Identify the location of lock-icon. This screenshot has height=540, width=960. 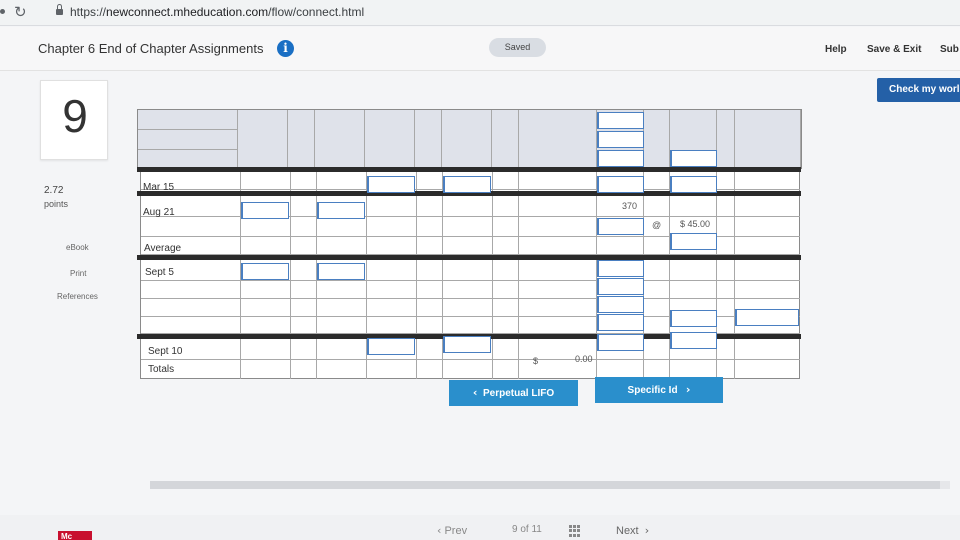
(59, 10).